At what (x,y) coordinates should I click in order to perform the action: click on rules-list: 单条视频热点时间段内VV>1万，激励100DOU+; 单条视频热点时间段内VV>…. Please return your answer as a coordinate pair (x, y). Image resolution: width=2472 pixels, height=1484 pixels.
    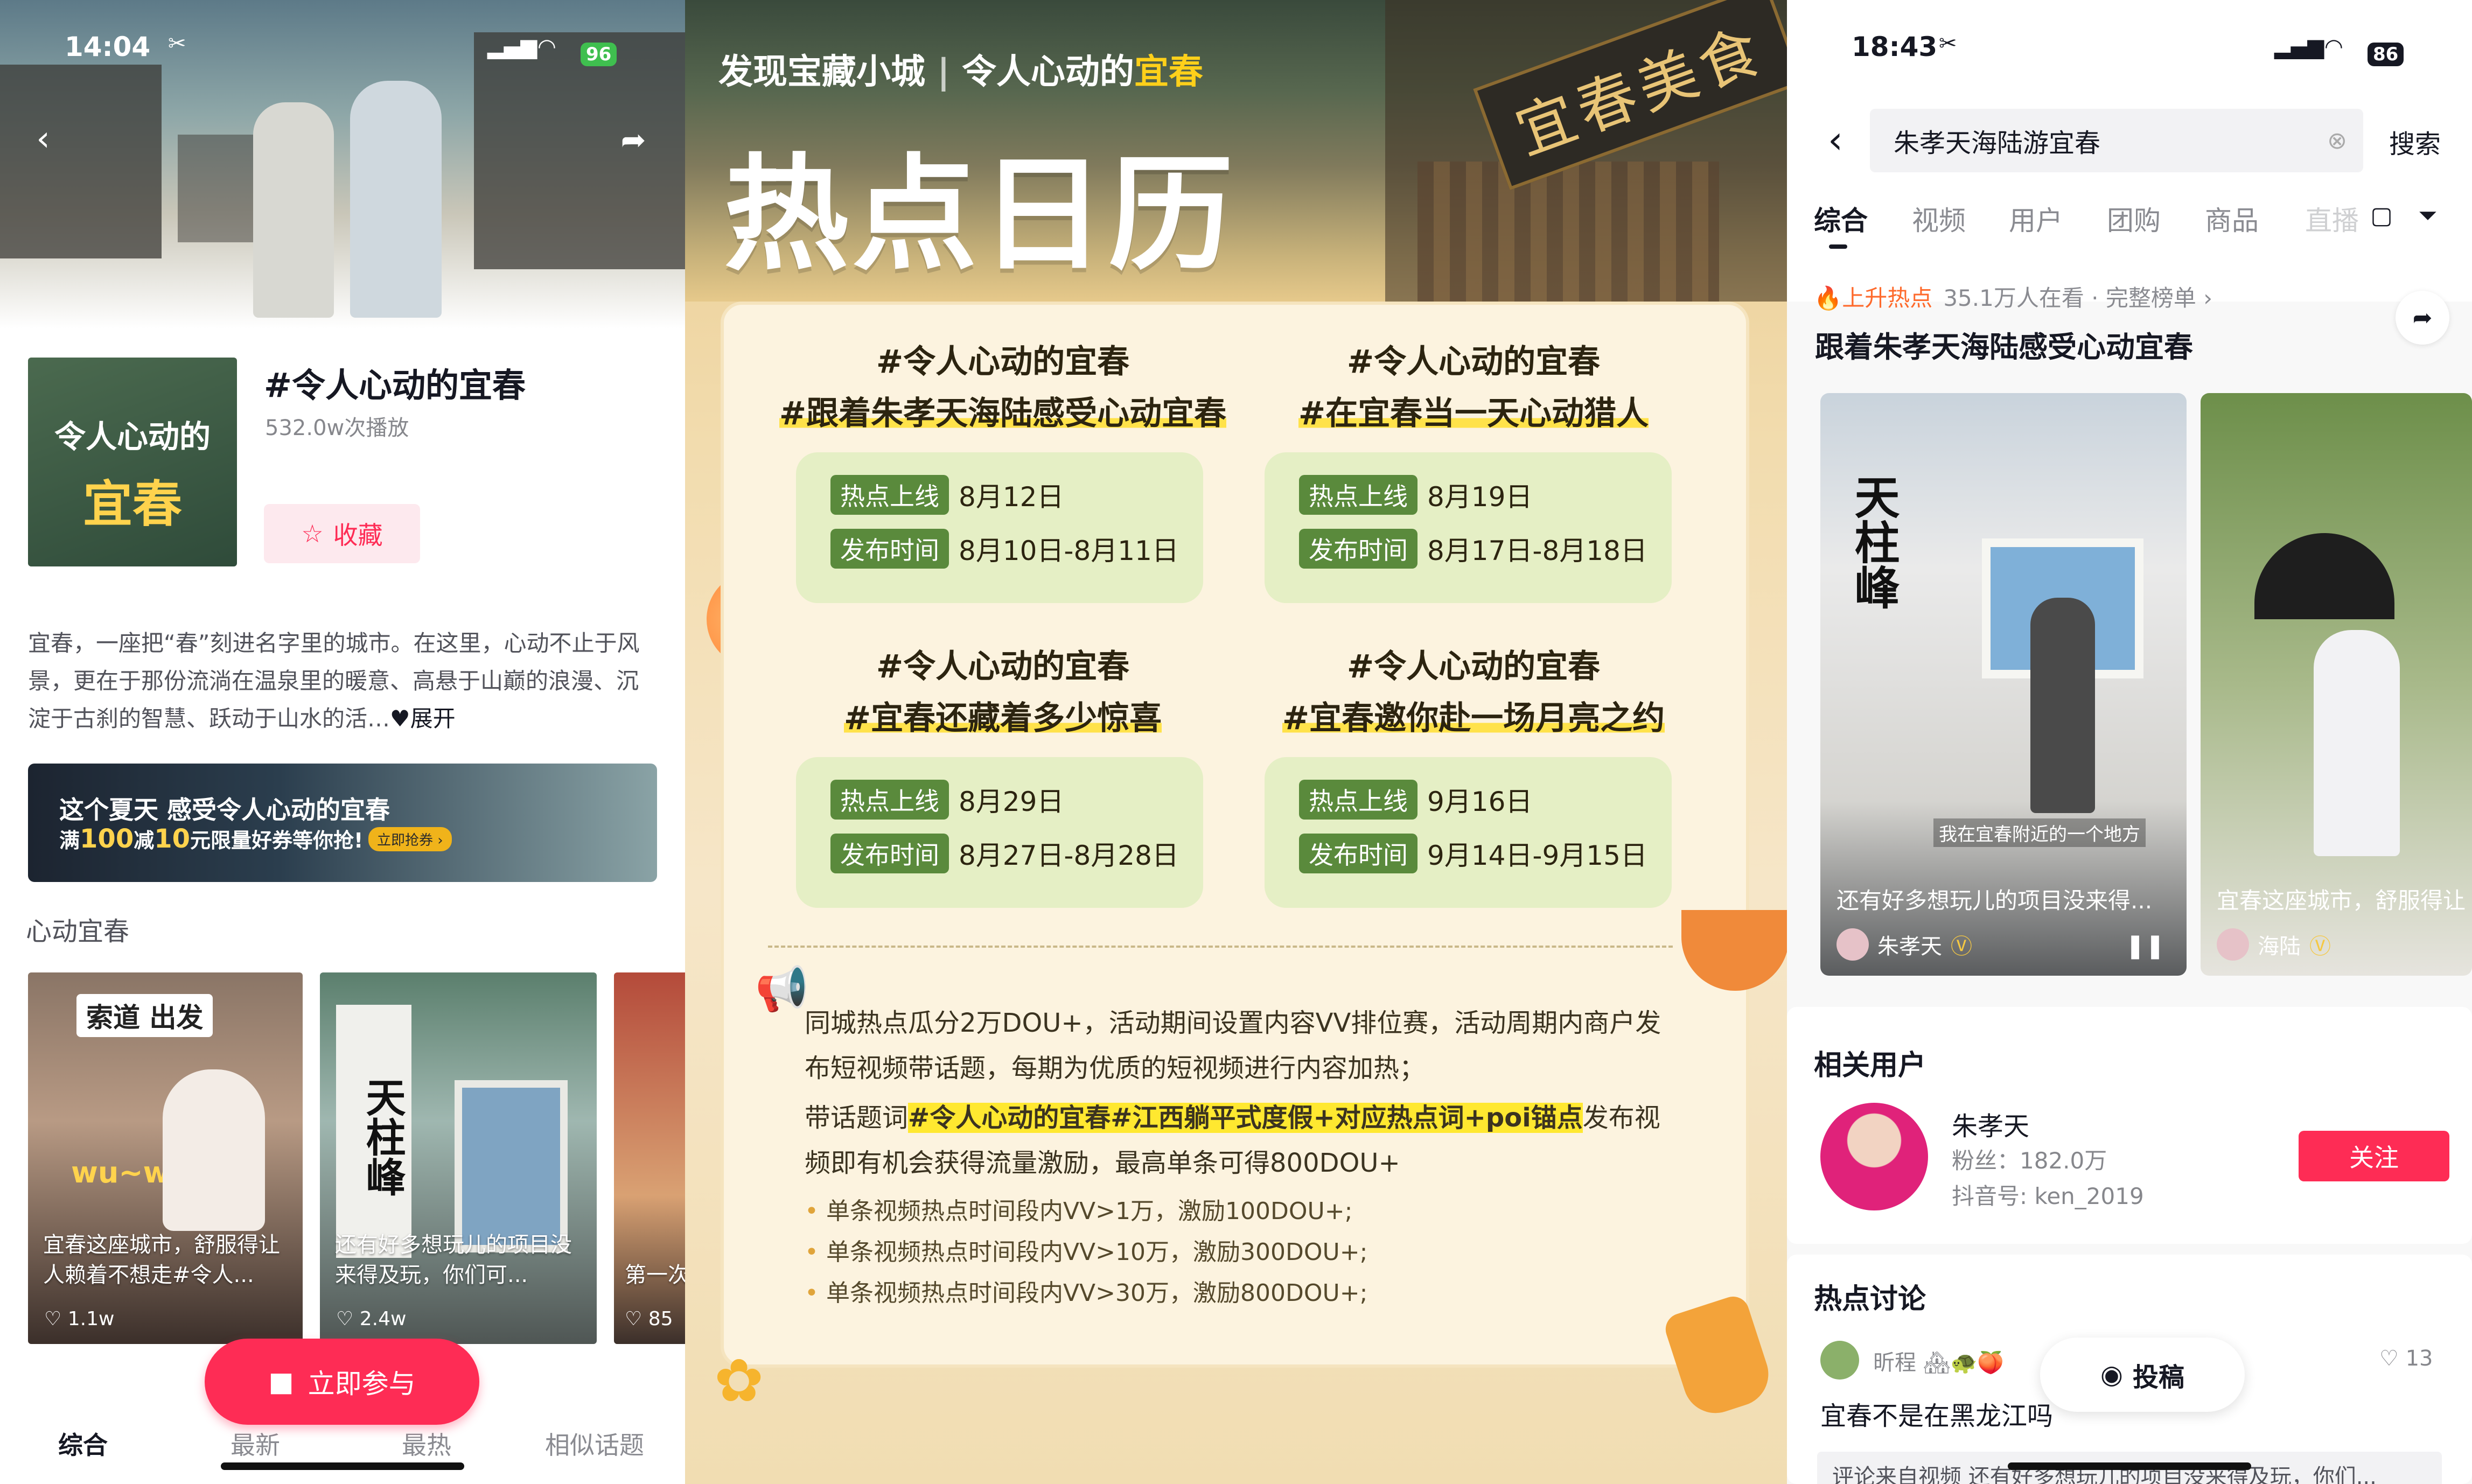
    Looking at the image, I should click on (1241, 1252).